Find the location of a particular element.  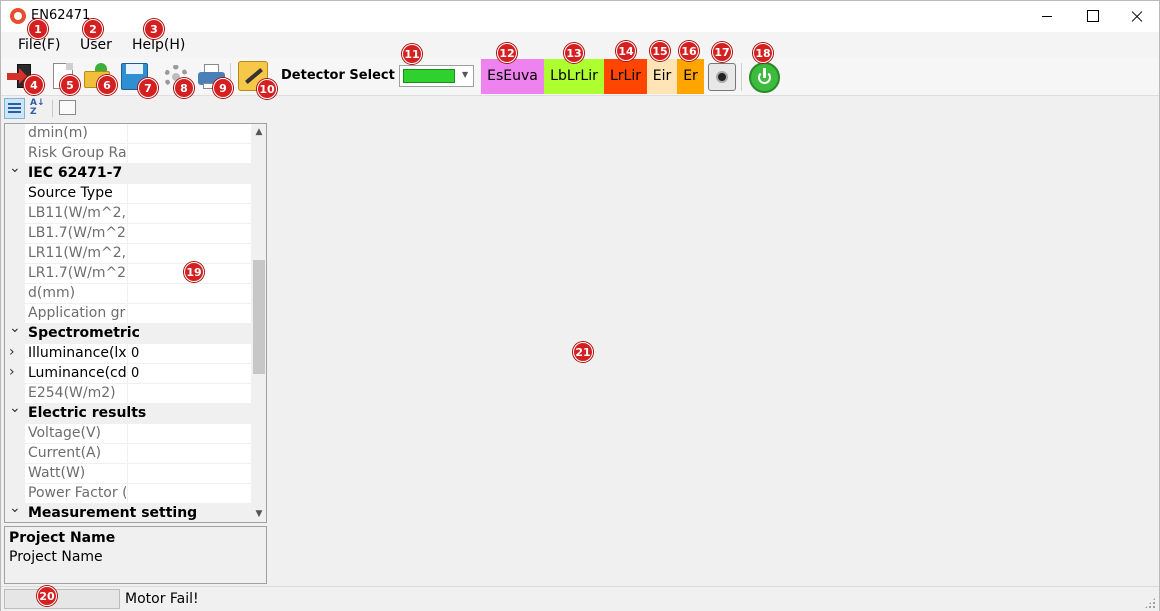

property-row: d(mm) is located at coordinates (128, 294).